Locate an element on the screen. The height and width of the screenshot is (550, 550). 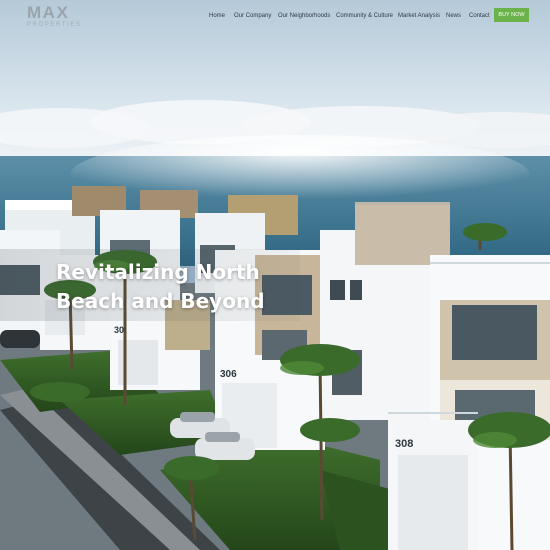
logo-tagline: PROPERTIES is located at coordinates (54, 25).